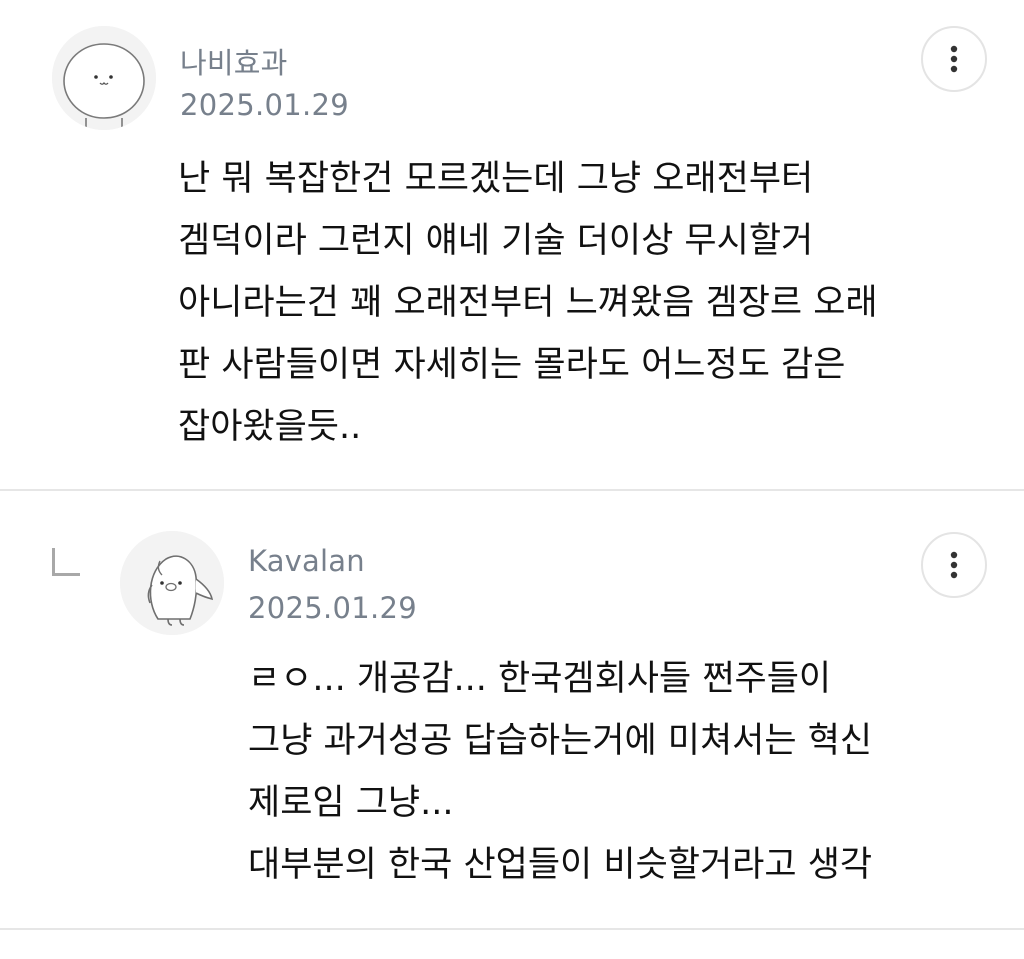  What do you see at coordinates (172, 583) in the screenshot?
I see `penguin-avatar-icon` at bounding box center [172, 583].